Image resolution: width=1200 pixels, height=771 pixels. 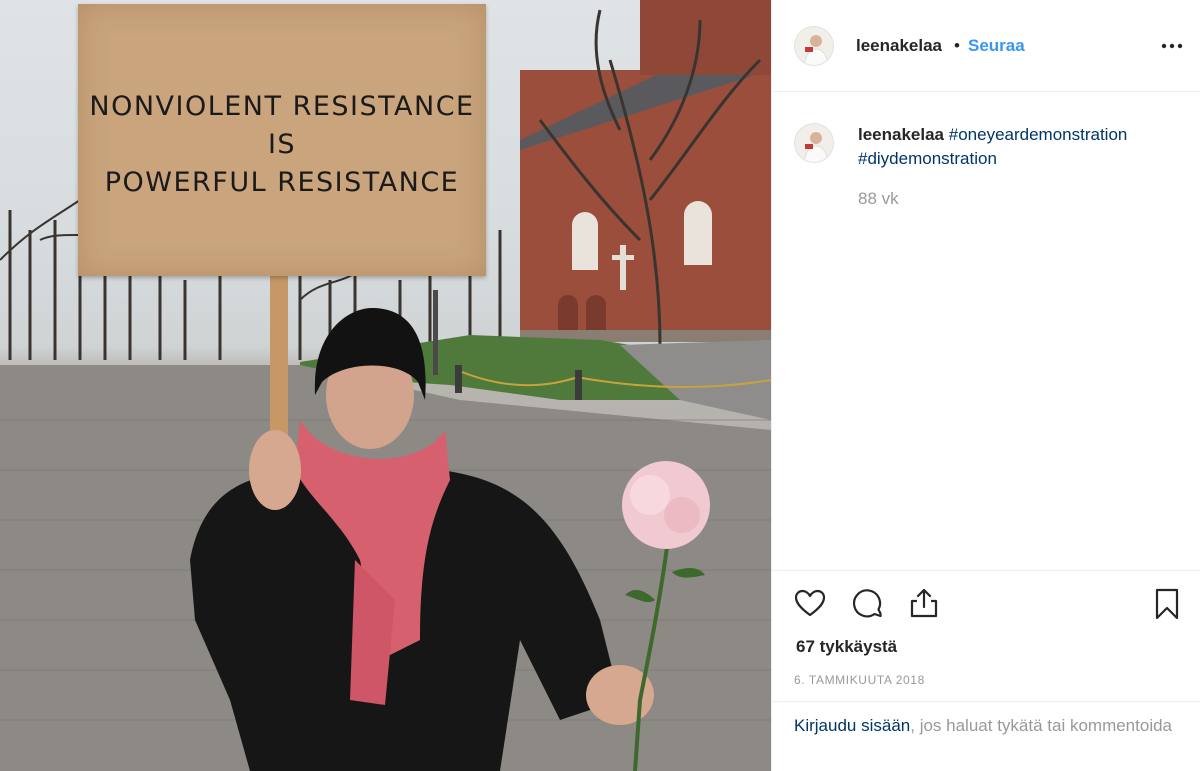 What do you see at coordinates (846, 647) in the screenshot?
I see `likes-count: 67 tykkäystä` at bounding box center [846, 647].